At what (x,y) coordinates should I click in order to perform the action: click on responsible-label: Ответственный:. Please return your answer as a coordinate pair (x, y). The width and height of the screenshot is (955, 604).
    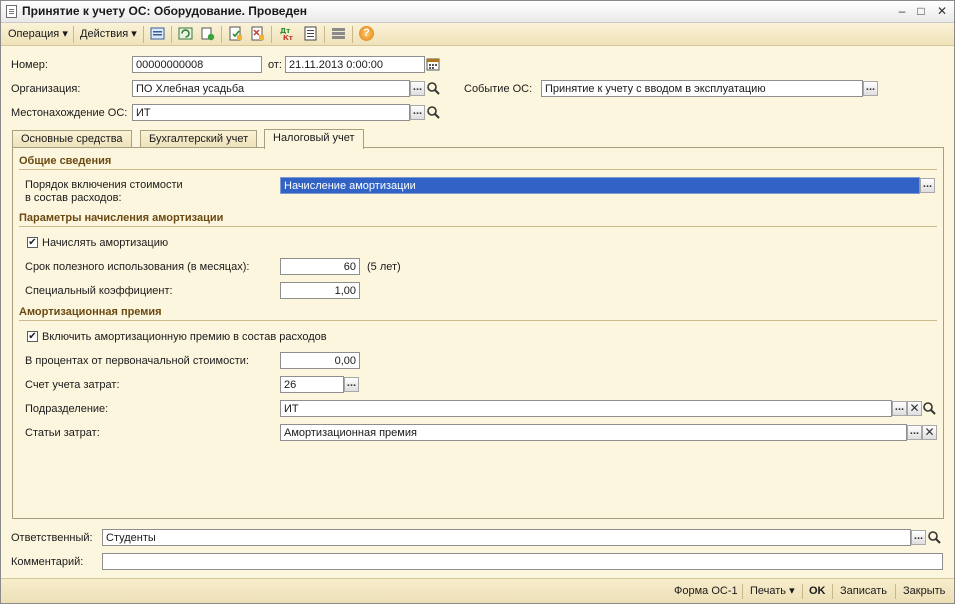
    Looking at the image, I should click on (52, 538).